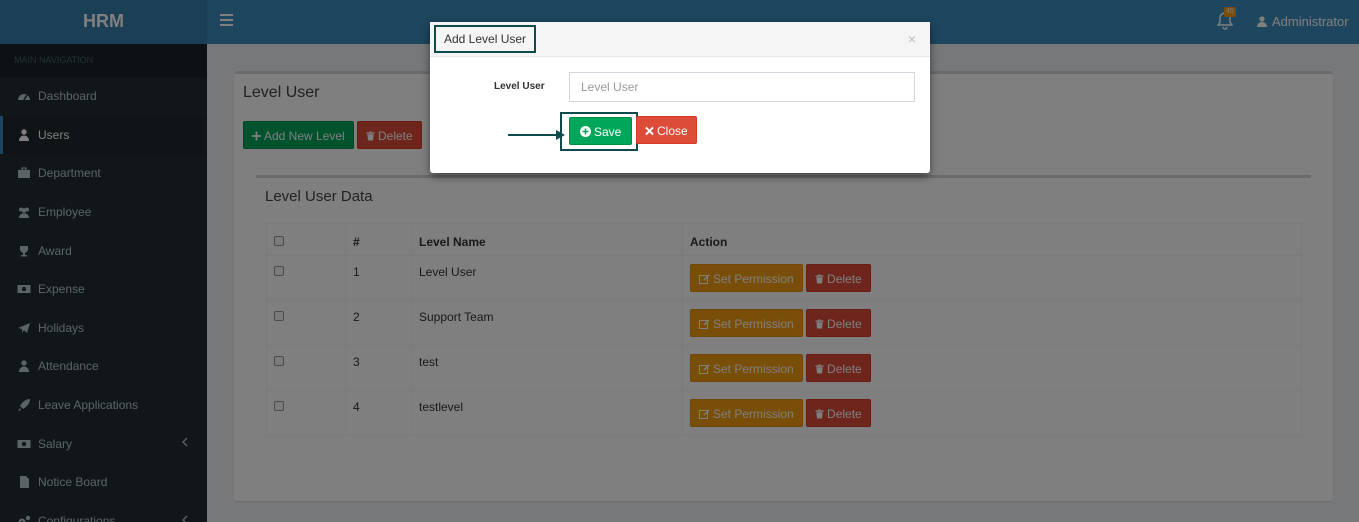 This screenshot has height=522, width=1359. I want to click on modal-title: Add Level User, so click(485, 39).